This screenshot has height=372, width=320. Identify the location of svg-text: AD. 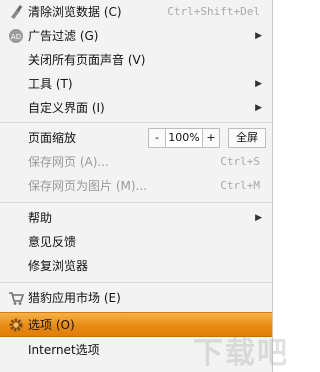
(16, 37).